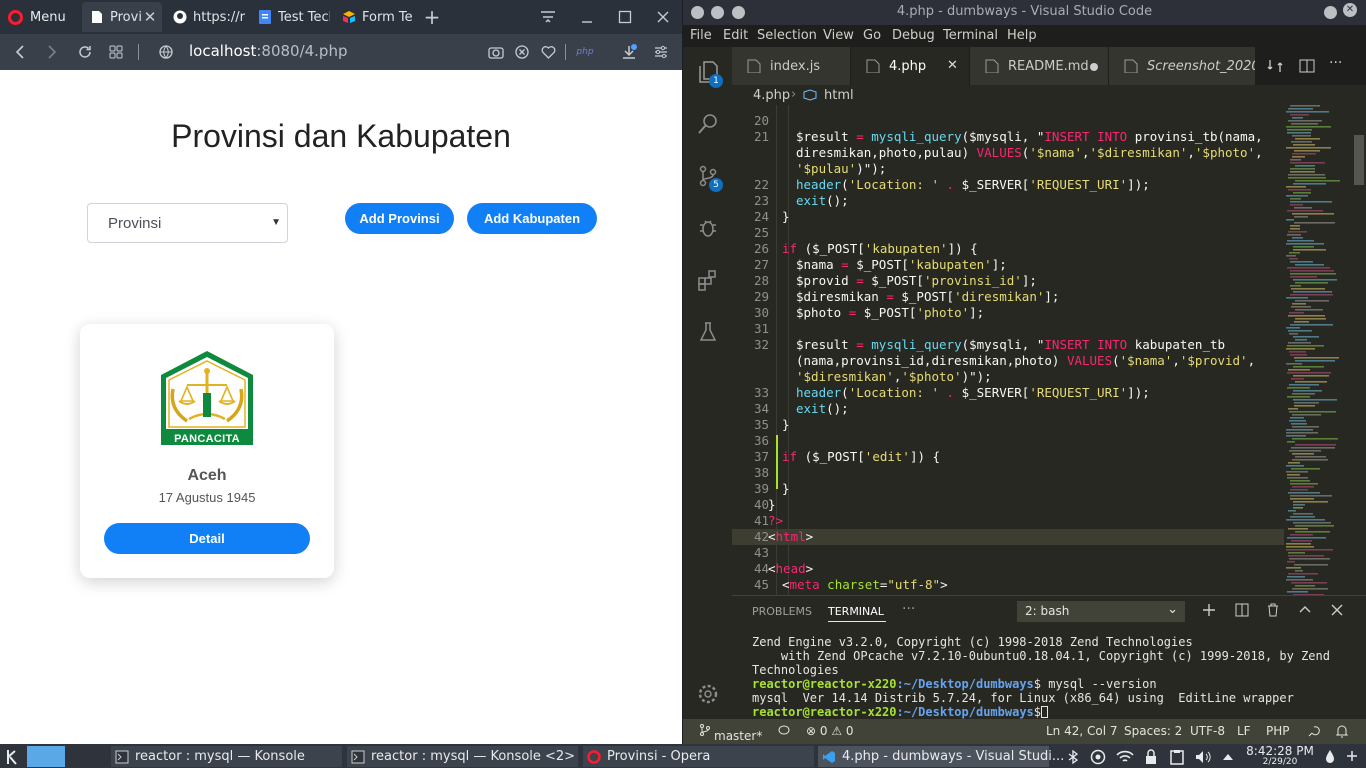 This screenshot has height=768, width=1366. Describe the element at coordinates (1008, 521) in the screenshot. I see `code-line: 41 ?>` at that location.